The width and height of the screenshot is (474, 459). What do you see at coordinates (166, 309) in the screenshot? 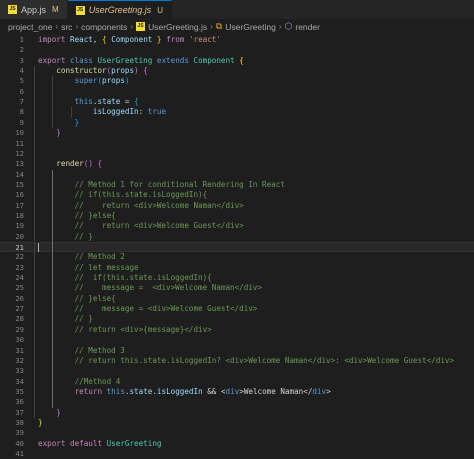
I see `code-token: // message = <div>Welcome Guest</div>` at bounding box center [166, 309].